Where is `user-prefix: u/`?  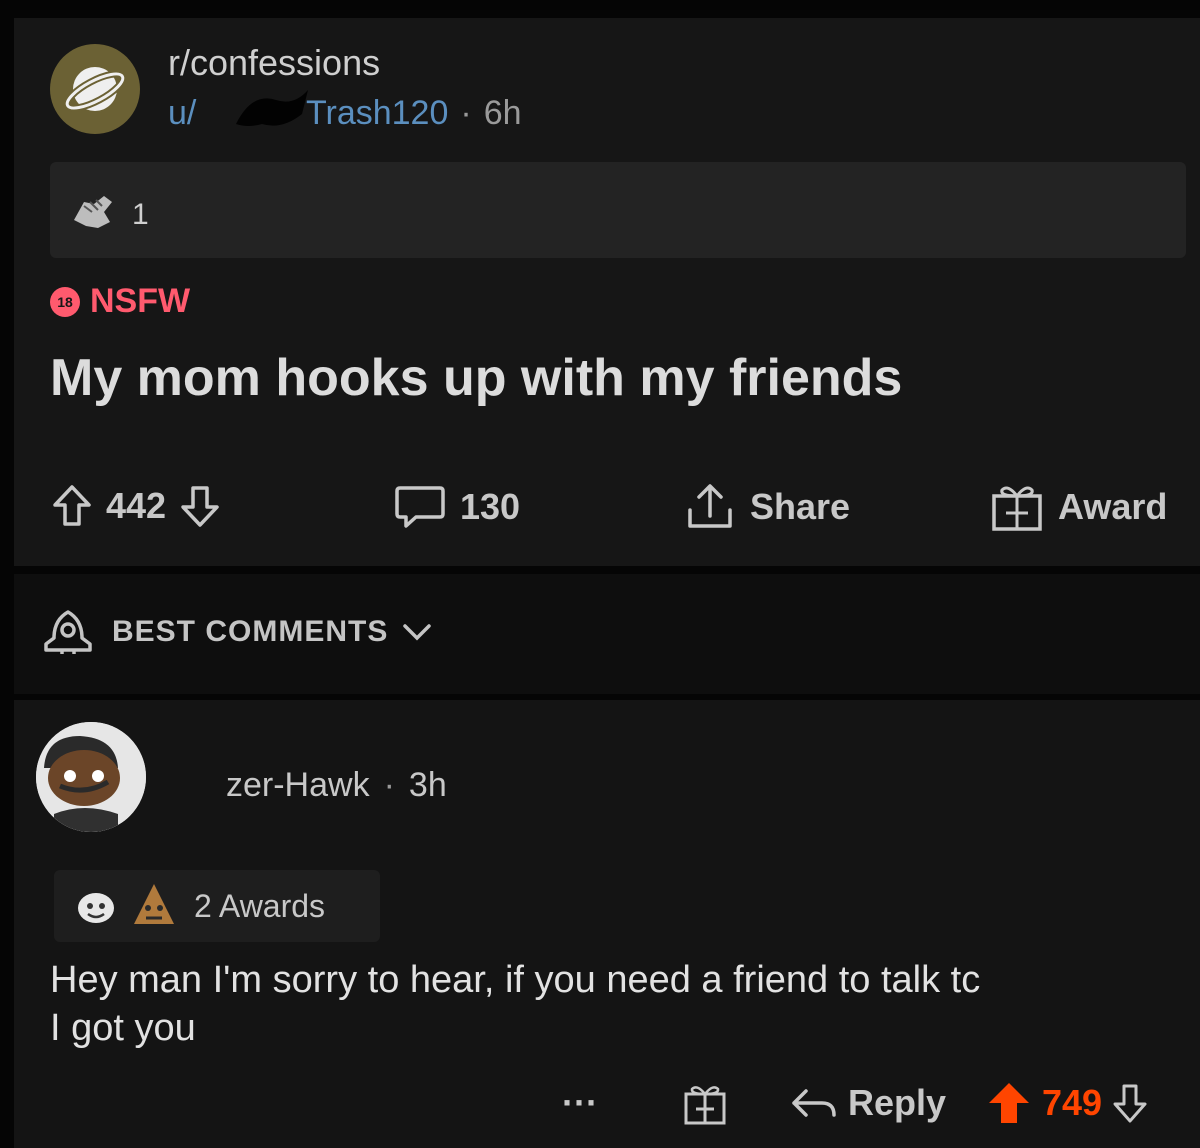 user-prefix: u/ is located at coordinates (182, 113).